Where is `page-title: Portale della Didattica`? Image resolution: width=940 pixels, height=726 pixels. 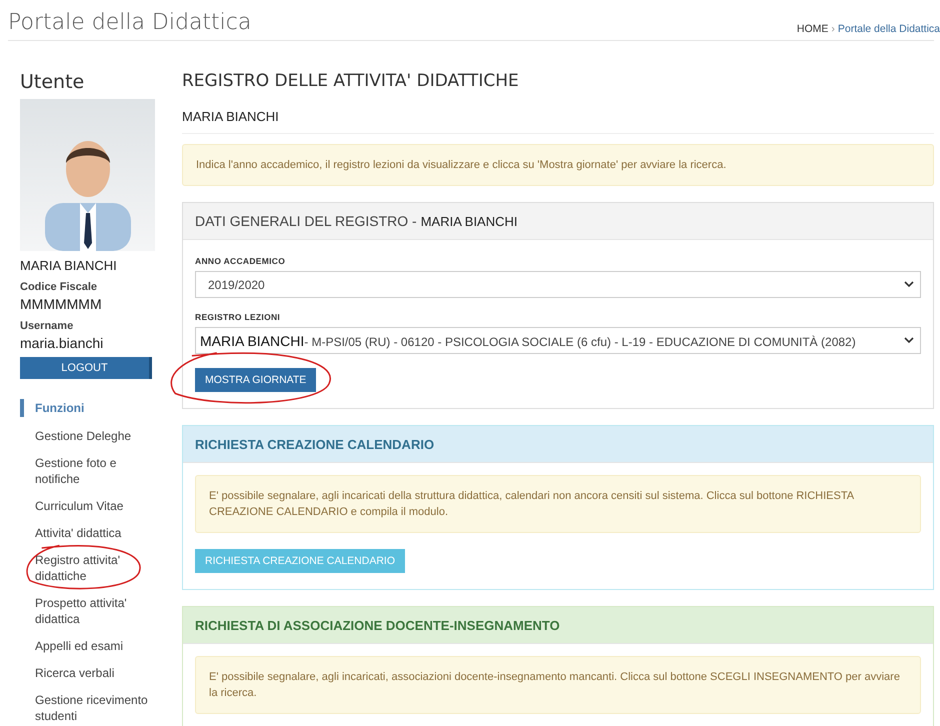 page-title: Portale della Didattica is located at coordinates (130, 23).